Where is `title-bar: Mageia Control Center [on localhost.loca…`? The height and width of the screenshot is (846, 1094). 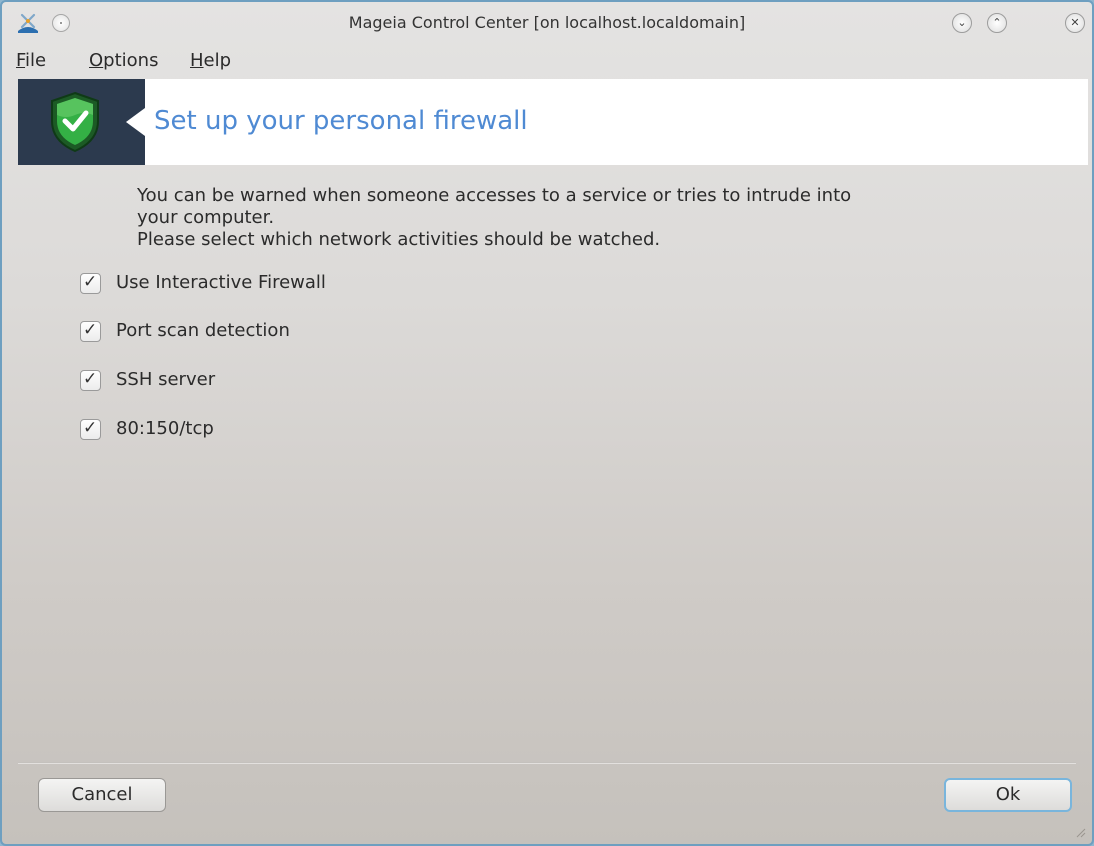
title-bar: Mageia Control Center [on localhost.loca… is located at coordinates (547, 23).